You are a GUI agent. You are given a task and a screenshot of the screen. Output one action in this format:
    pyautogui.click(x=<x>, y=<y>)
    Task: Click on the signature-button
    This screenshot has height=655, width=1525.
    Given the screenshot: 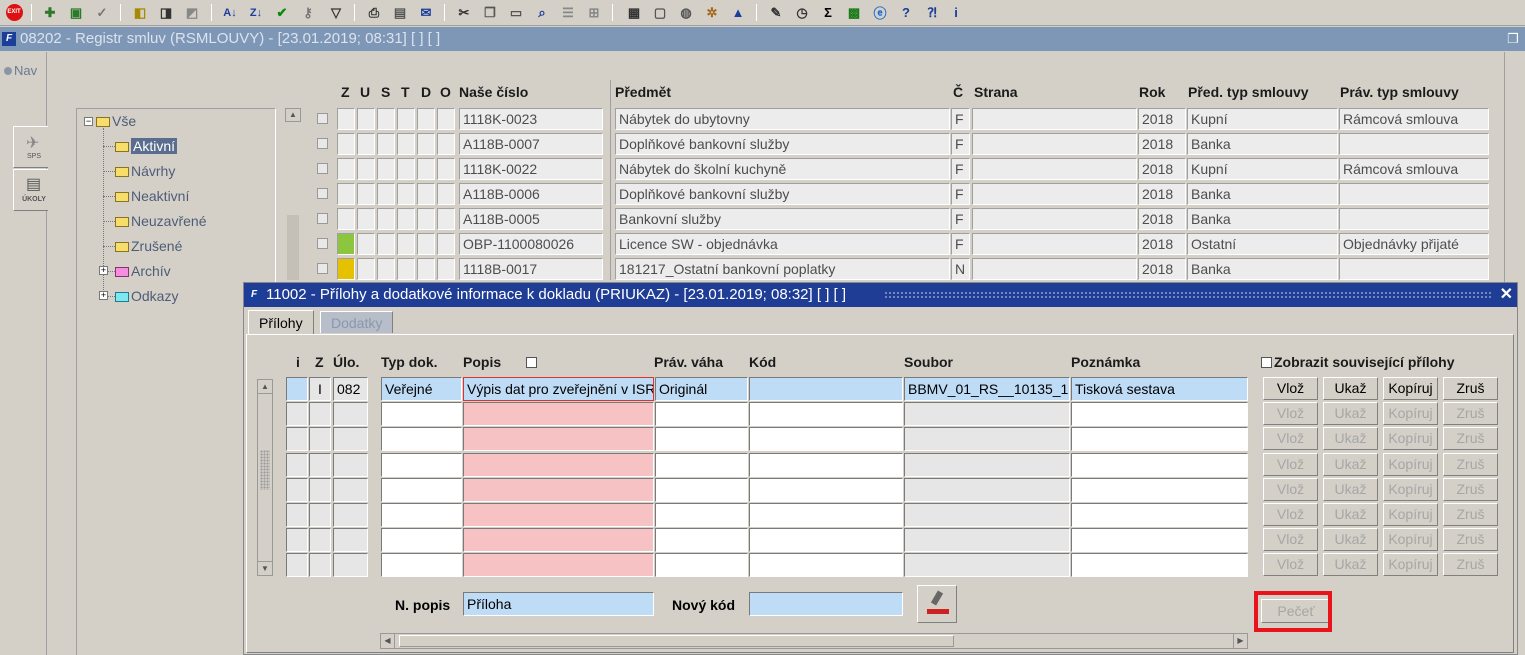 What is the action you would take?
    pyautogui.click(x=937, y=604)
    